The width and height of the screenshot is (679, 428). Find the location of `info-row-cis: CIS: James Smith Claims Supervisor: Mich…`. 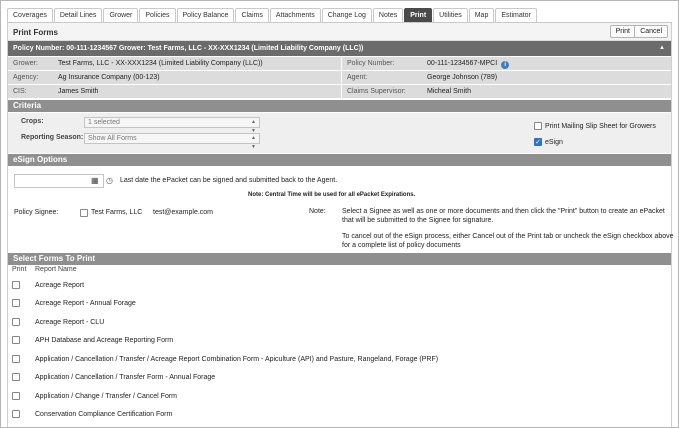

info-row-cis: CIS: James Smith Claims Supervisor: Mich… is located at coordinates (339, 91).